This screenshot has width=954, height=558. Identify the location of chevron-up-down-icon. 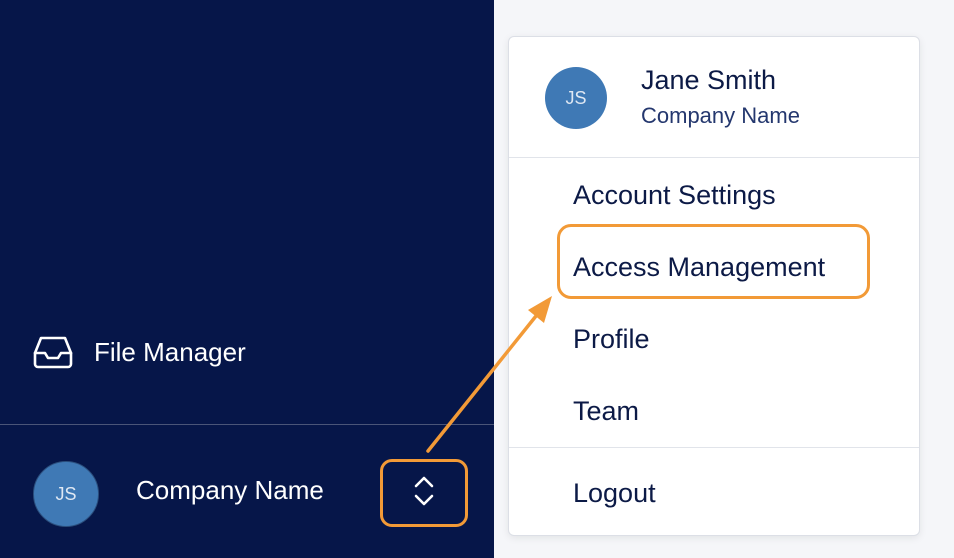
(424, 493).